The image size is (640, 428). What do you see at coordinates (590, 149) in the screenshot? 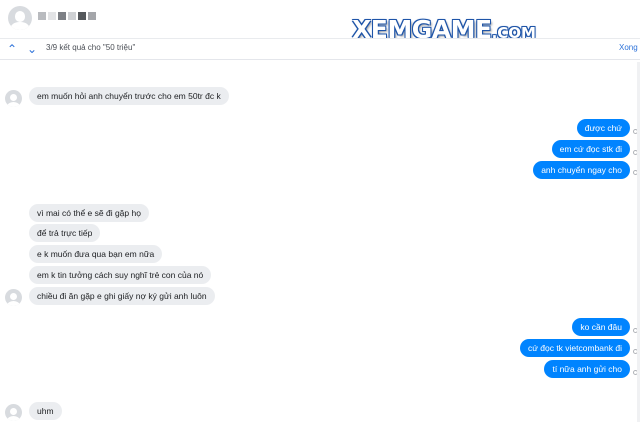
I see `outgoing-message: em cứ đọc stk đi` at bounding box center [590, 149].